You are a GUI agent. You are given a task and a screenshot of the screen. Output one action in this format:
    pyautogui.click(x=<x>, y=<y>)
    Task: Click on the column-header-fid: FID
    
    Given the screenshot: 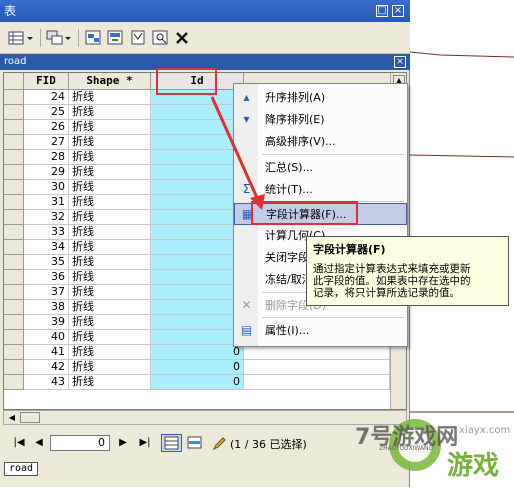 What is the action you would take?
    pyautogui.click(x=46, y=81)
    